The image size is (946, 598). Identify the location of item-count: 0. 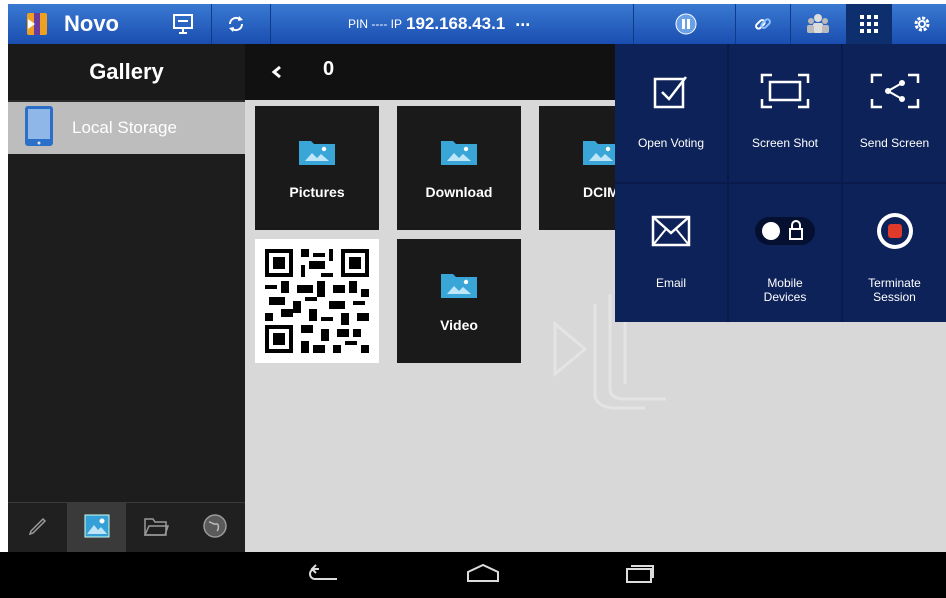
(329, 69).